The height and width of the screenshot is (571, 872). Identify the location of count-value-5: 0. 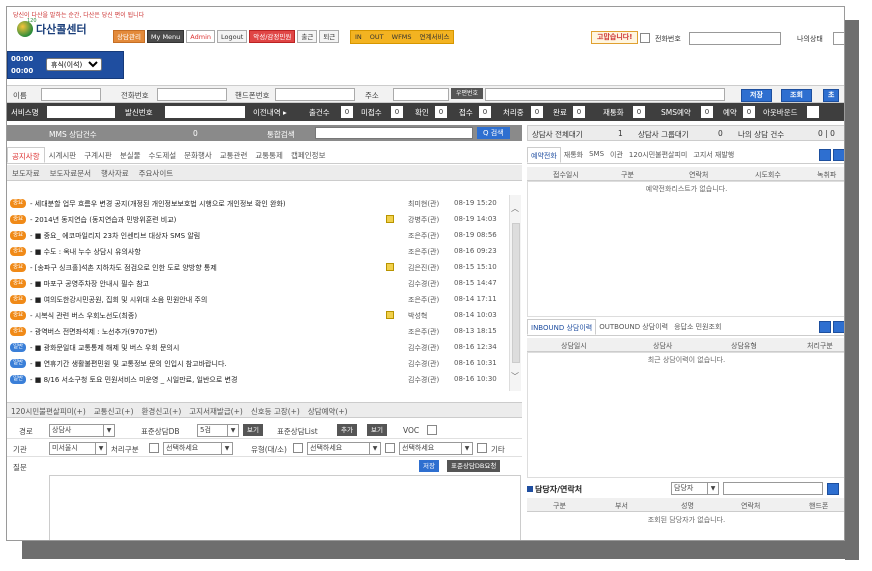
(579, 112).